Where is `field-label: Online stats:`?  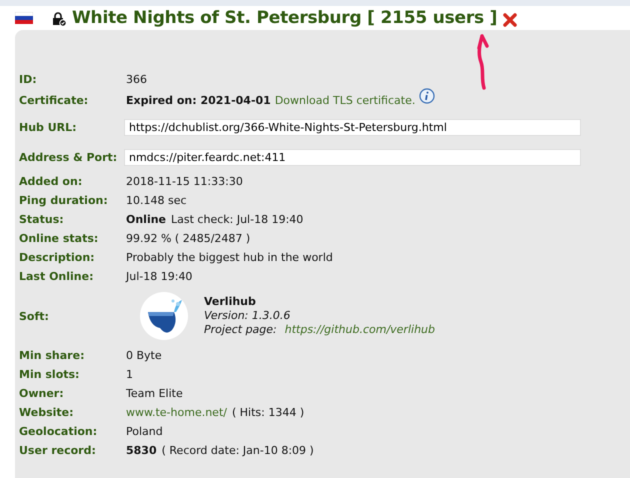
field-label: Online stats: is located at coordinates (59, 238).